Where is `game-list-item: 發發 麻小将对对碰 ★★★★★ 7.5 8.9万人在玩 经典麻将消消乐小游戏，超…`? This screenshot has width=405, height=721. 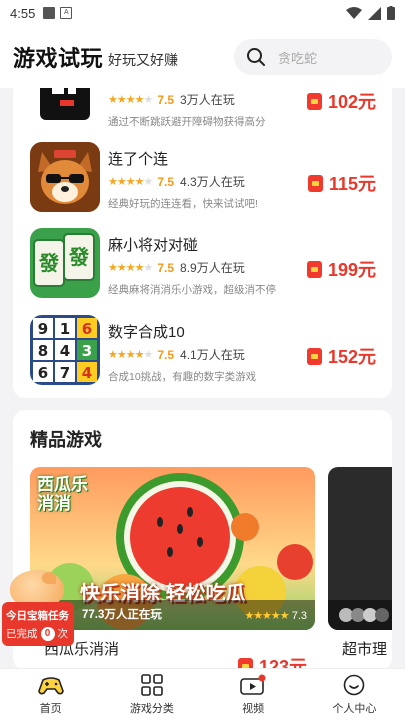
game-list-item: 發發 麻小将对对碰 ★★★★★ 7.5 8.9万人在玩 经典麻将消消乐小游戏，超… is located at coordinates (202, 265).